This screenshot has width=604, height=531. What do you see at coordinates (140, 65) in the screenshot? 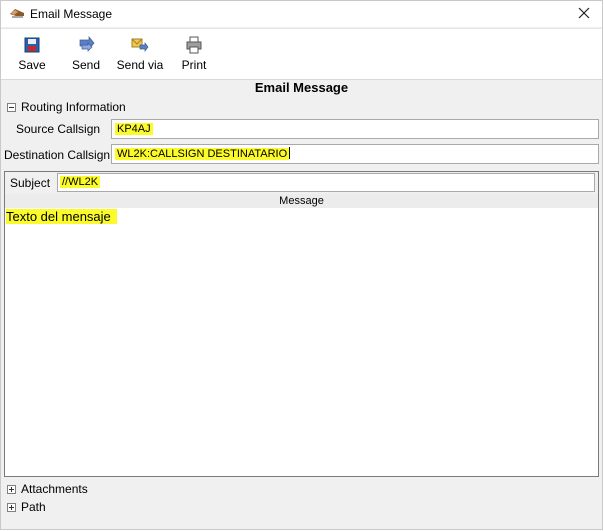
I see `send-via-label: Send via` at bounding box center [140, 65].